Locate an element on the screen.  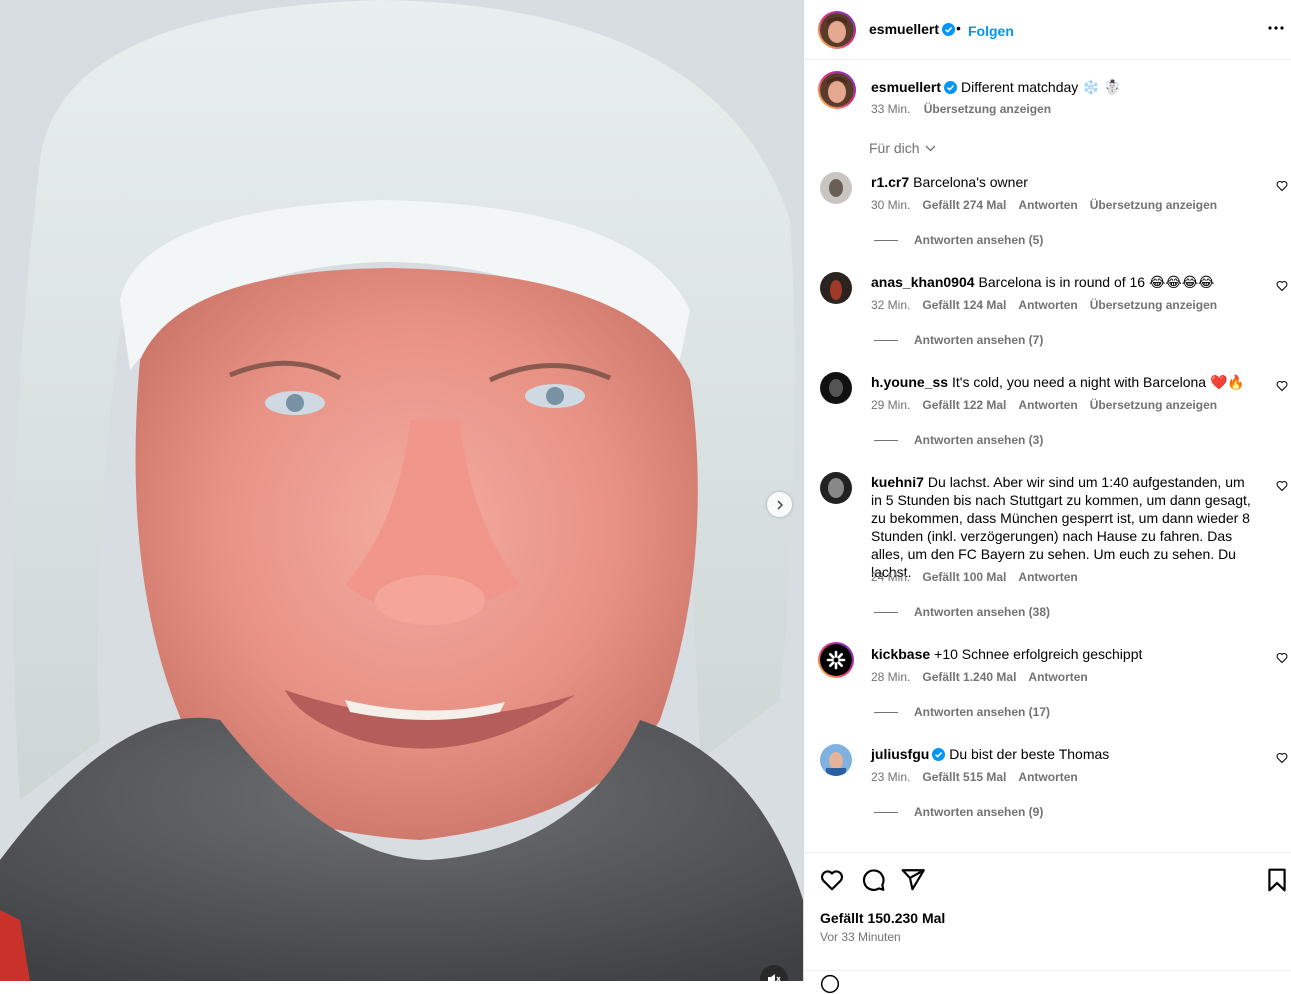
author-username-text: esmuellert is located at coordinates (904, 29).